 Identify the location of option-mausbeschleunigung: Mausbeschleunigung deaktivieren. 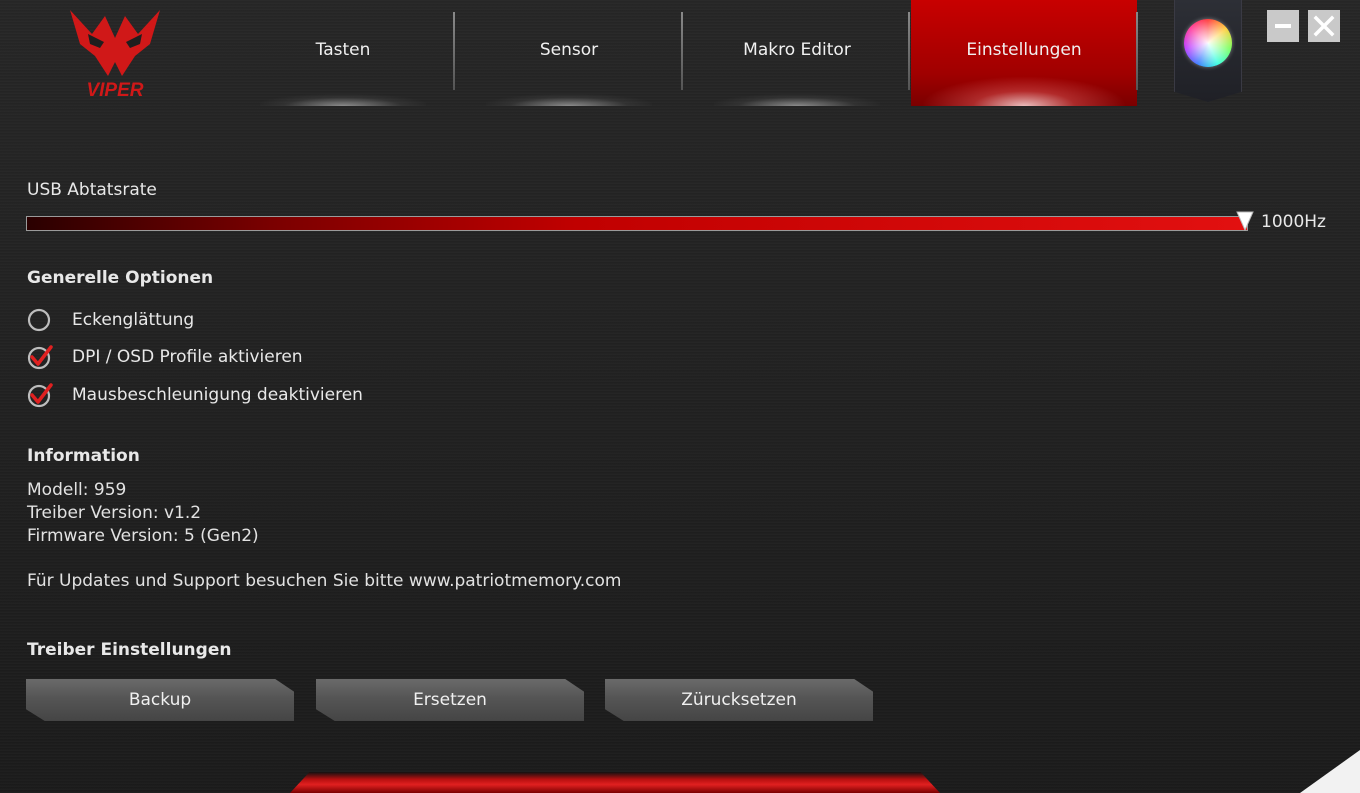
(194, 395).